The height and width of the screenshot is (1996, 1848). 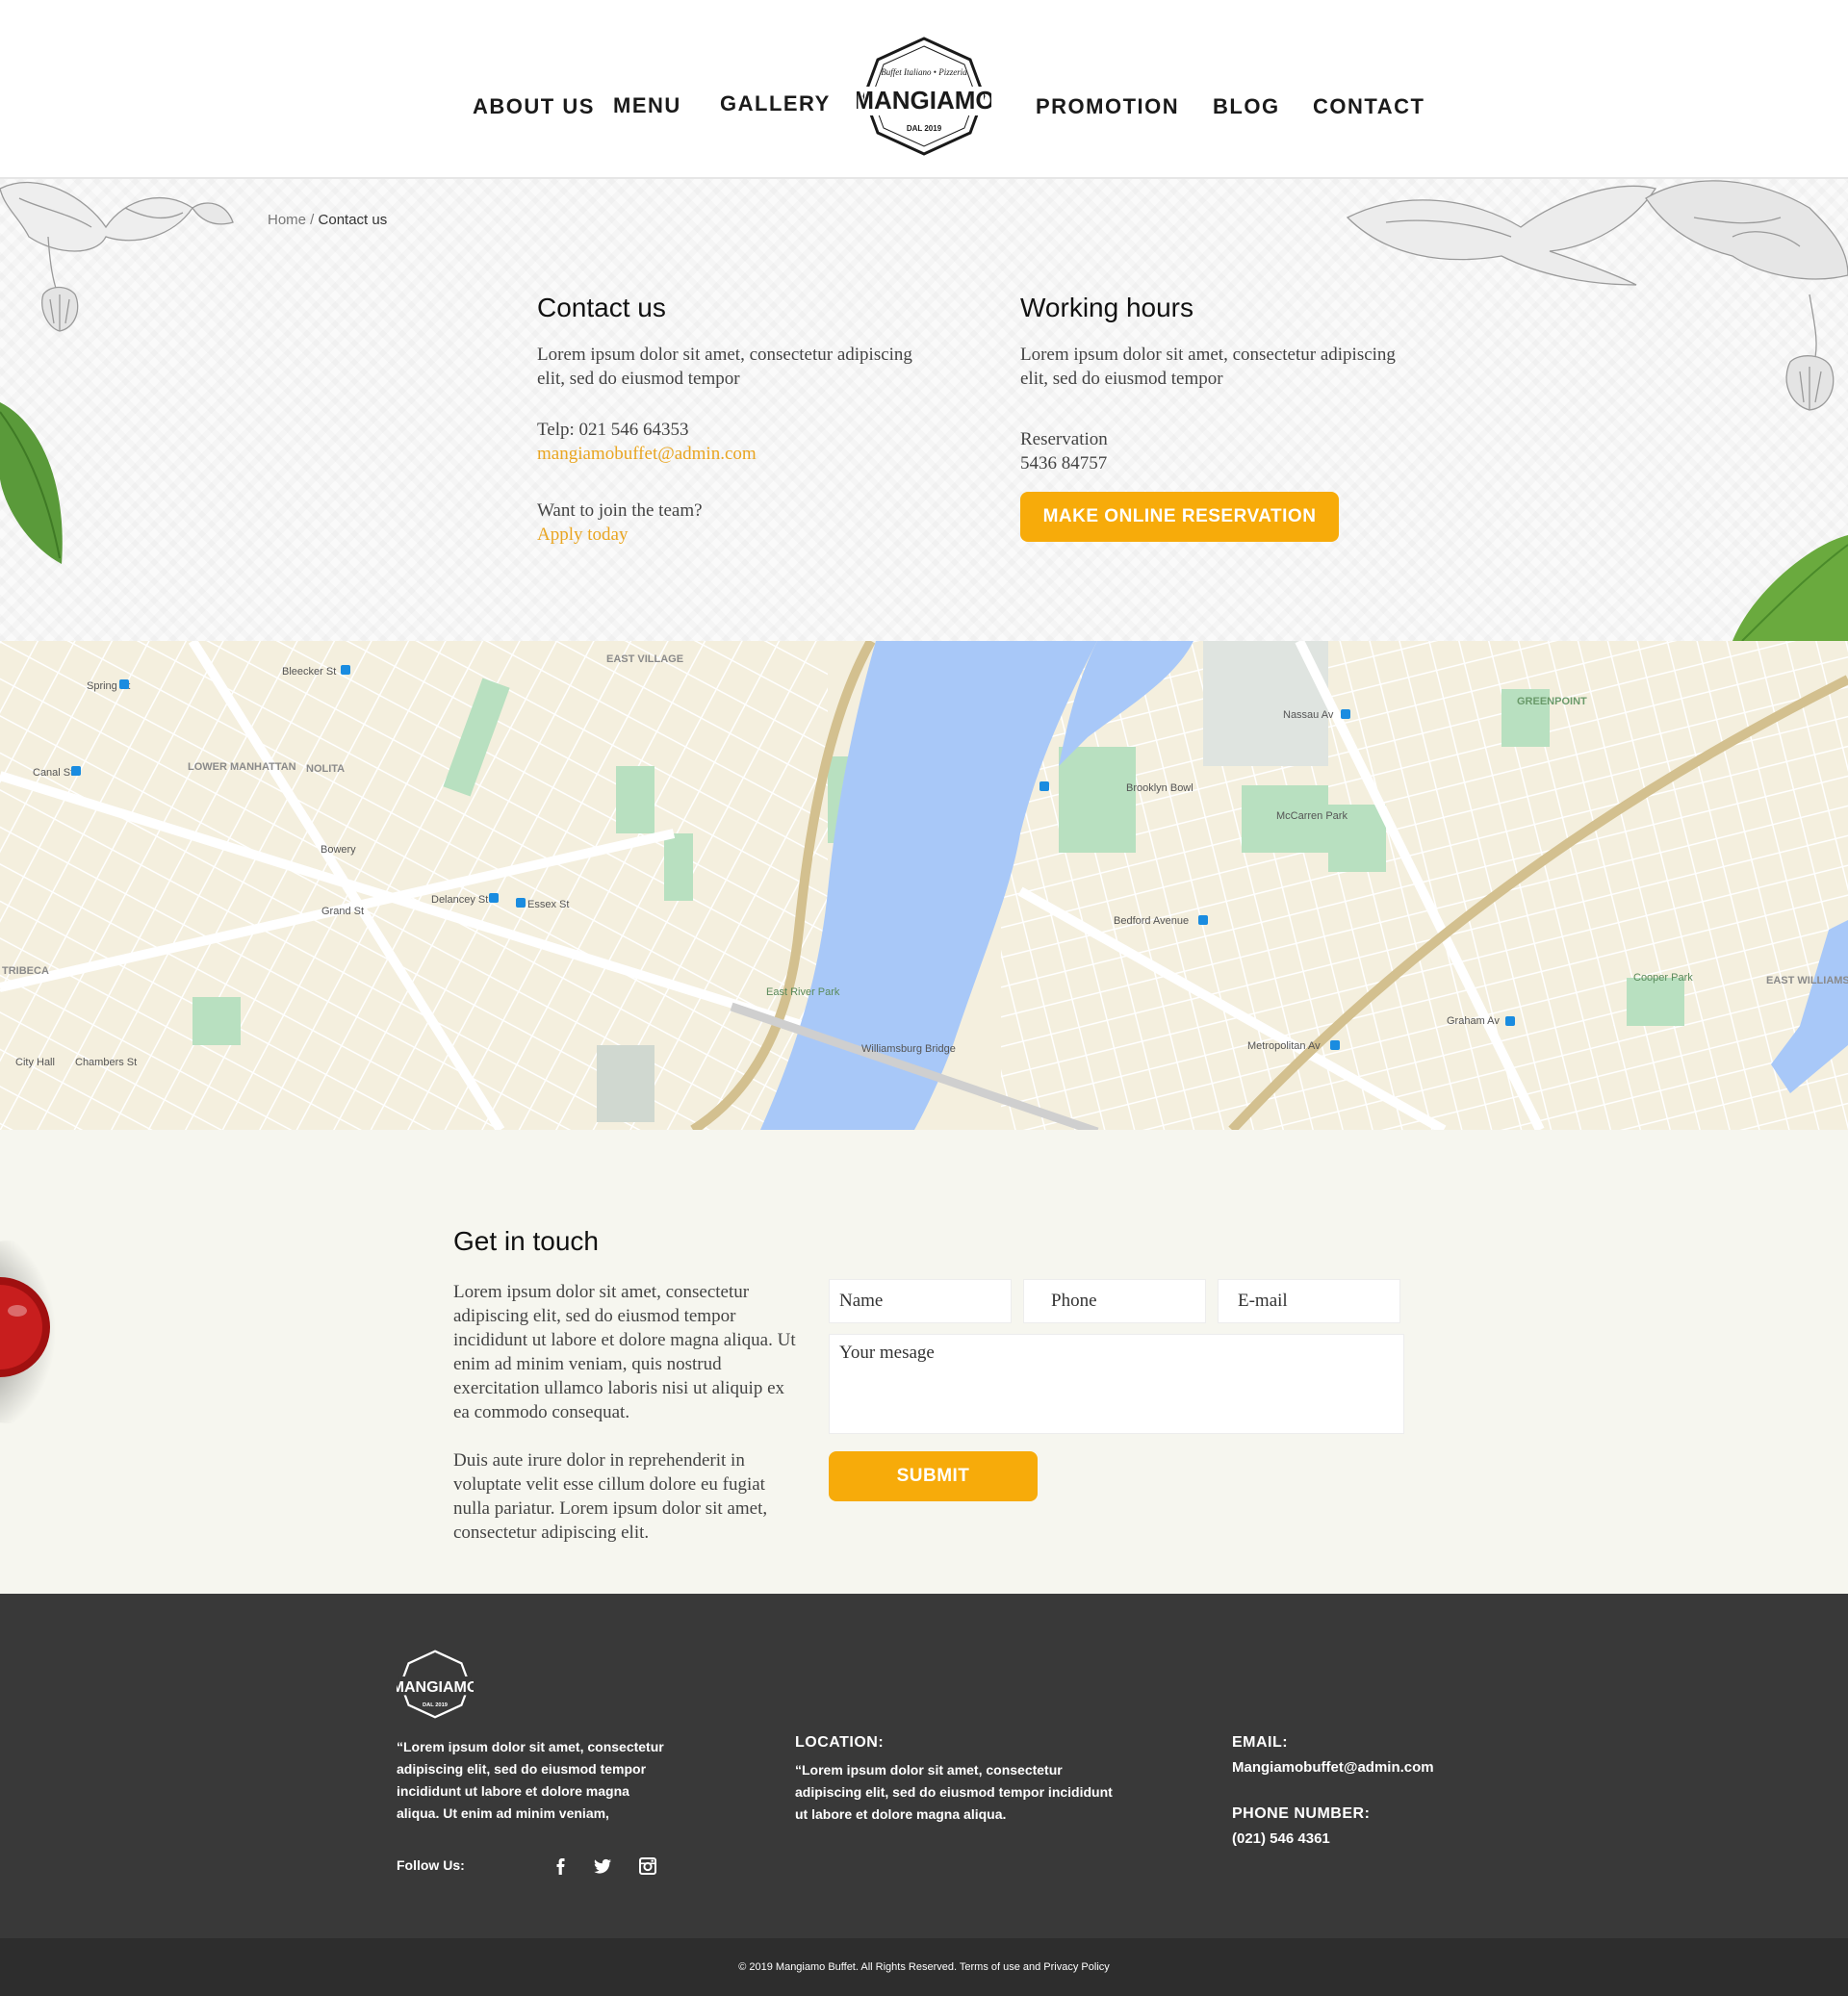 I want to click on nav-contact: CONTACT, so click(x=1368, y=106).